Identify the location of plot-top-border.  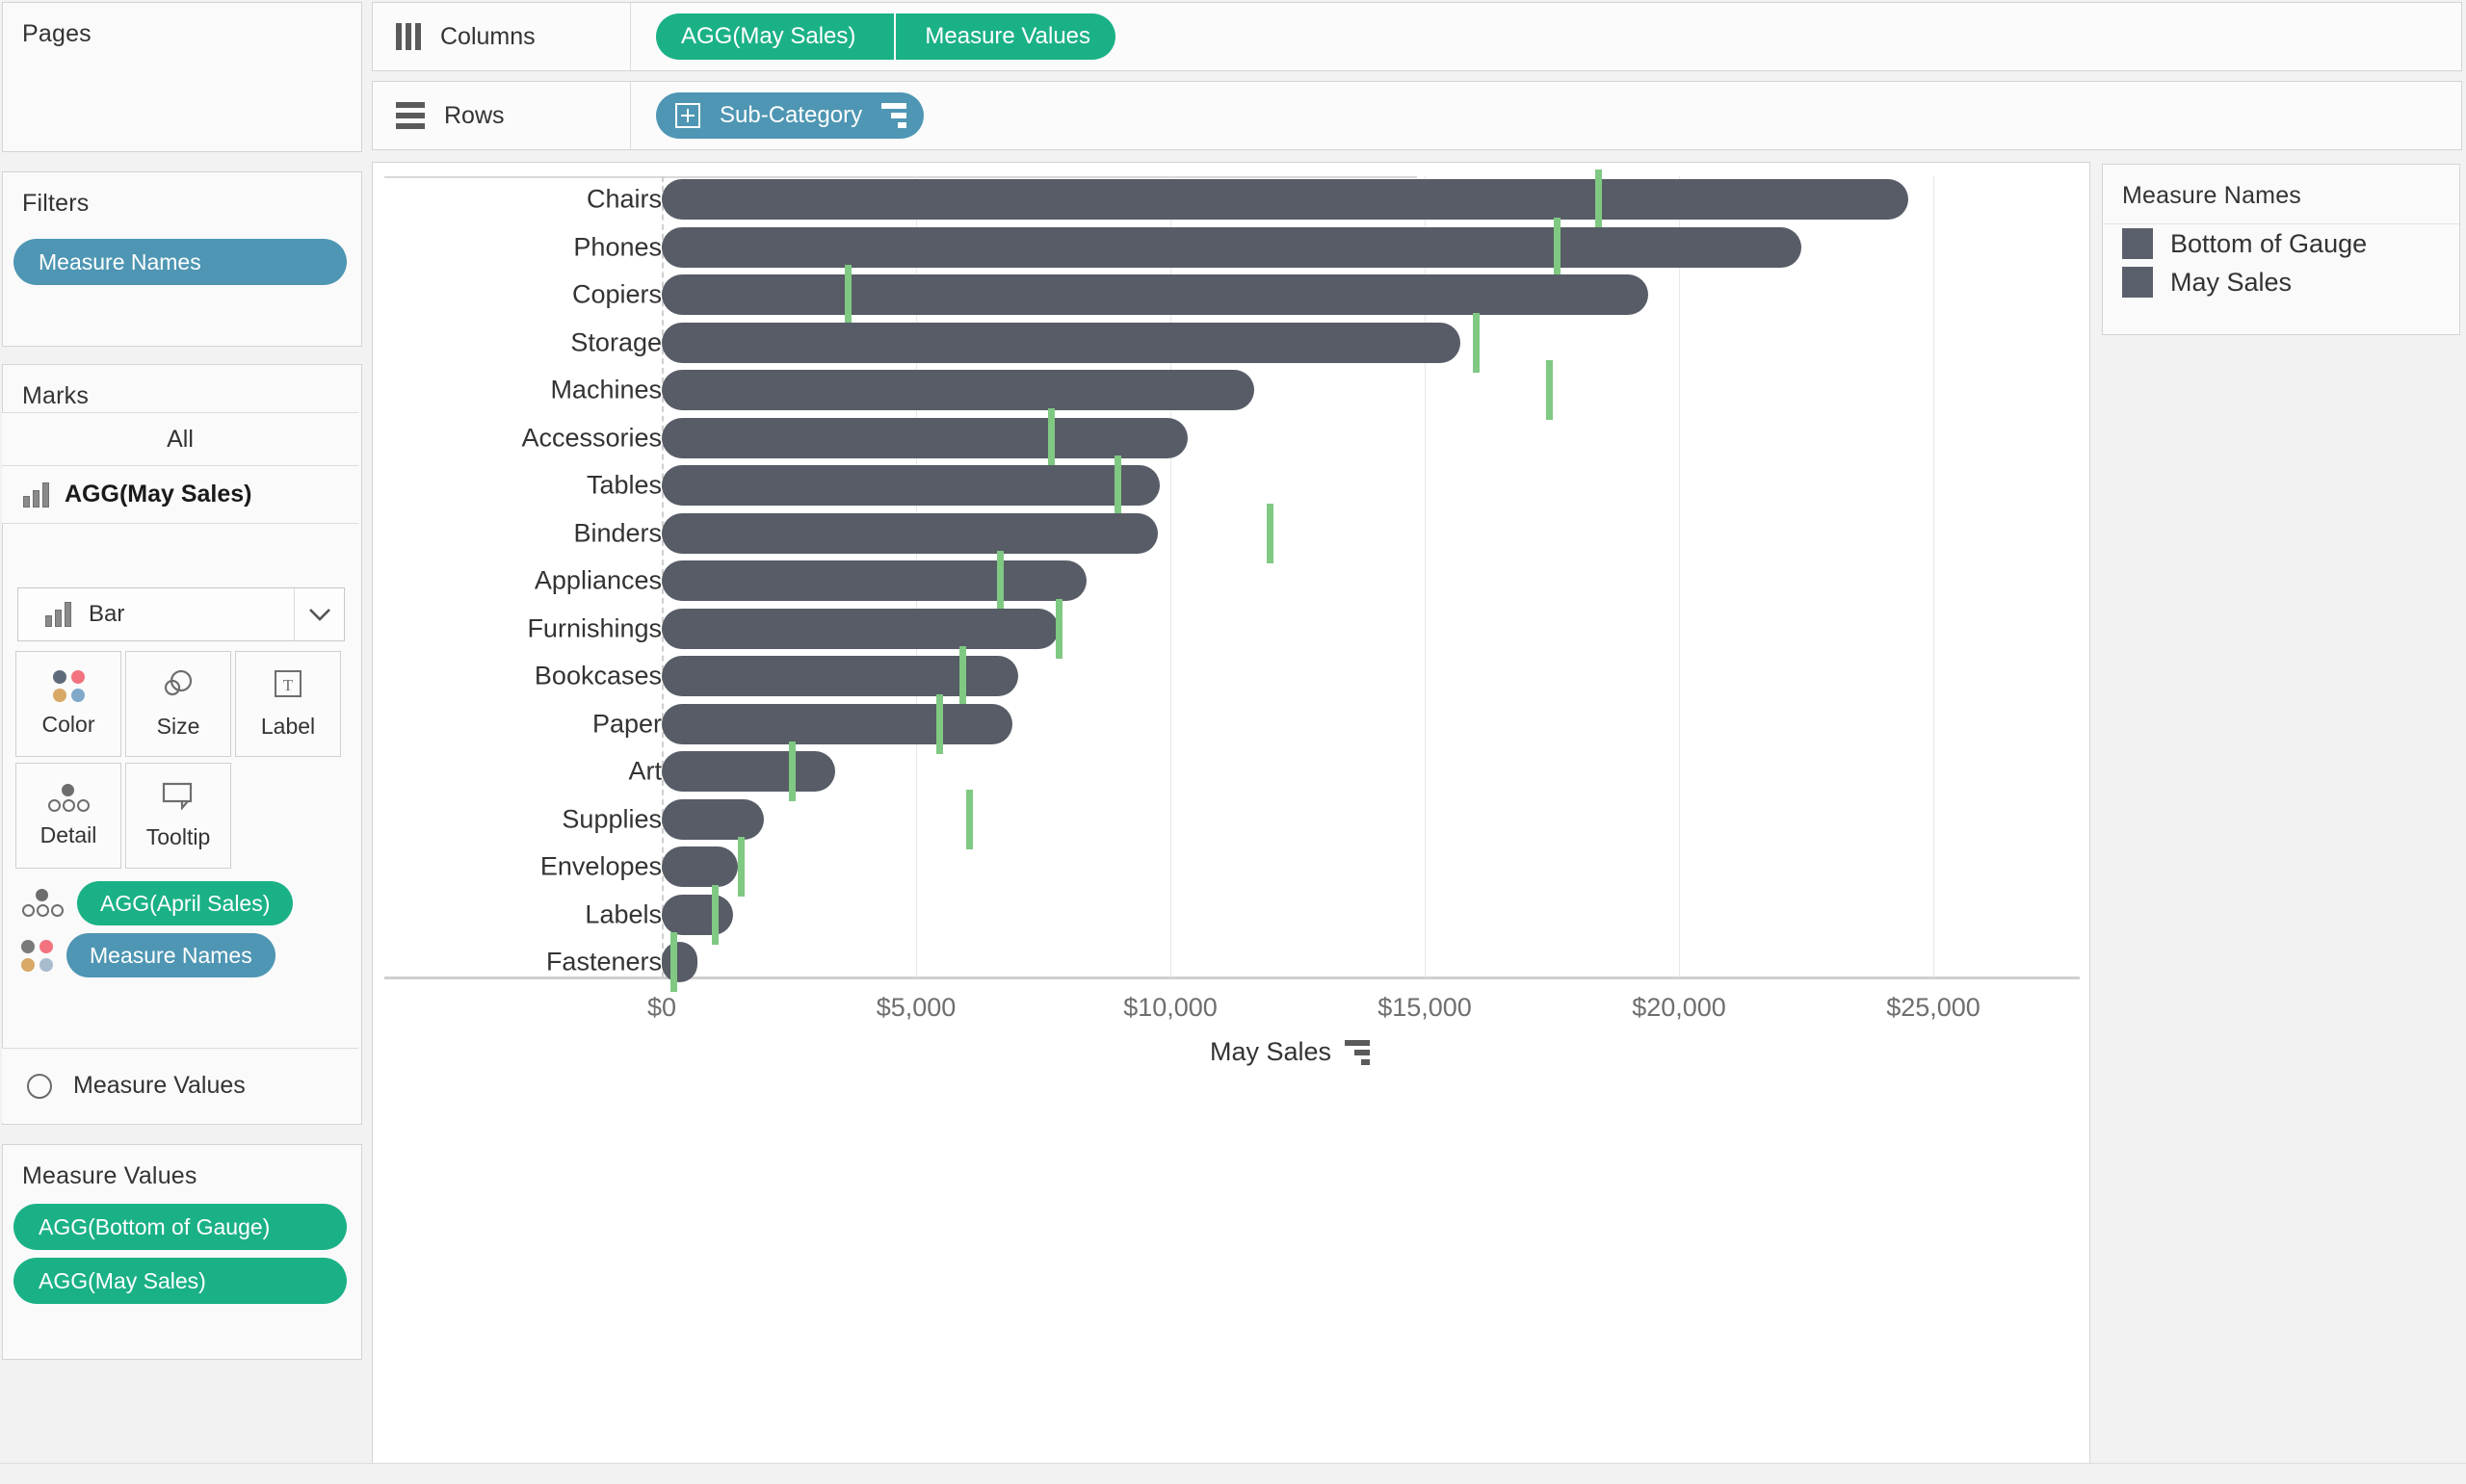
(900, 177).